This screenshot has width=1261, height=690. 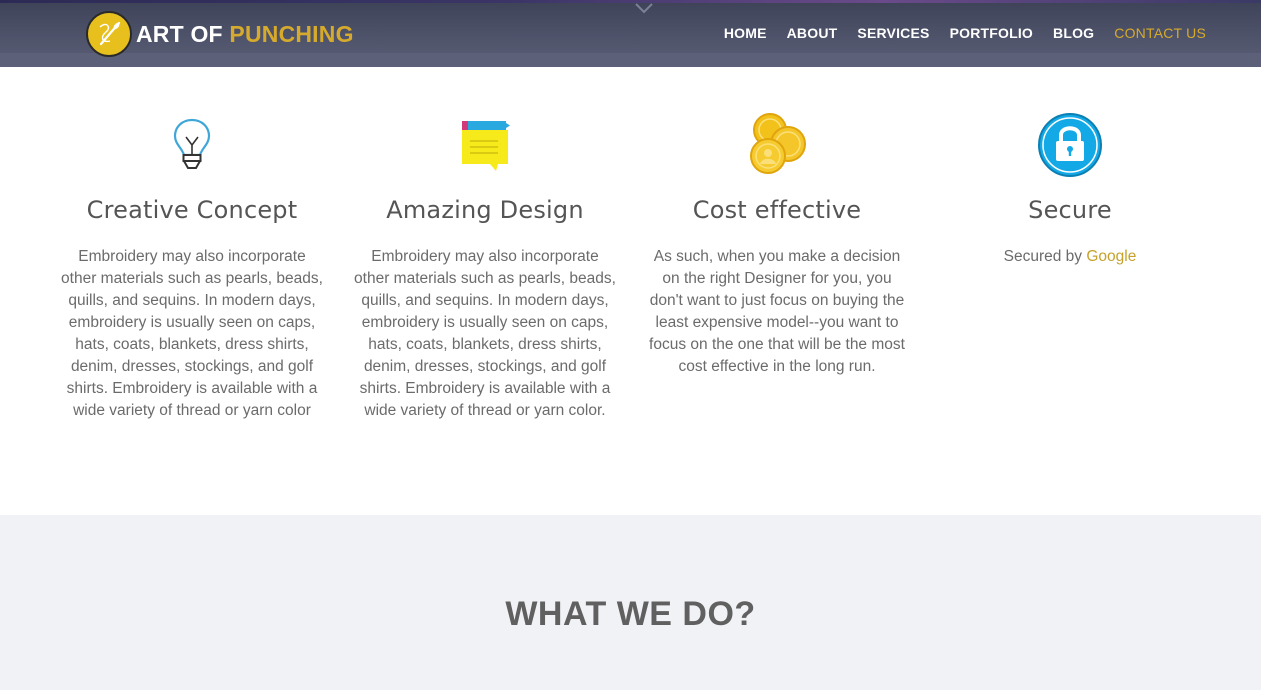 What do you see at coordinates (1111, 256) in the screenshot?
I see `google-link: Google` at bounding box center [1111, 256].